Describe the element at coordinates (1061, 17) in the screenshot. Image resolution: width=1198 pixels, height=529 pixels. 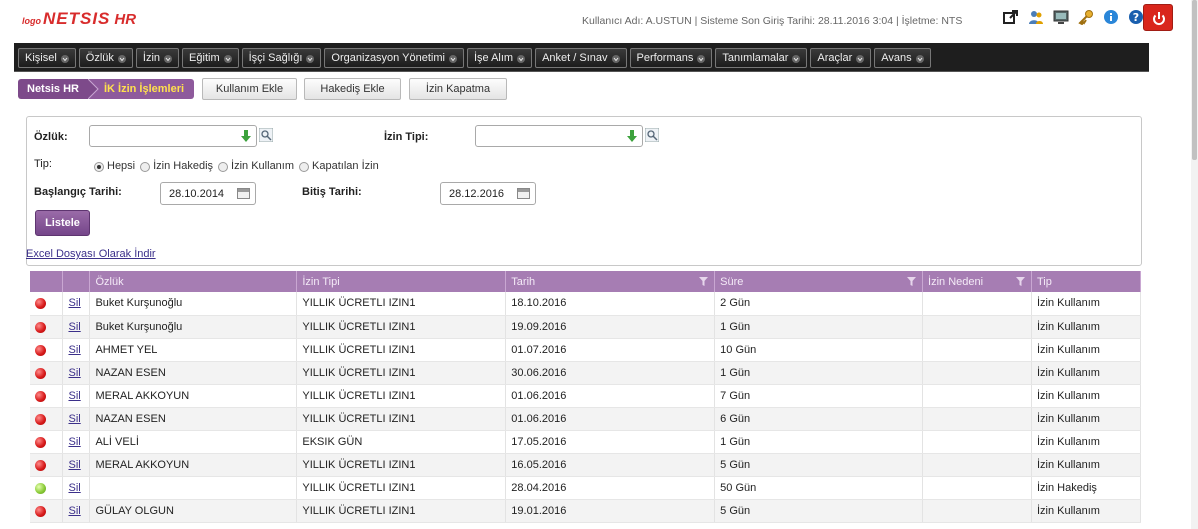
I see `monitor-icon` at that location.